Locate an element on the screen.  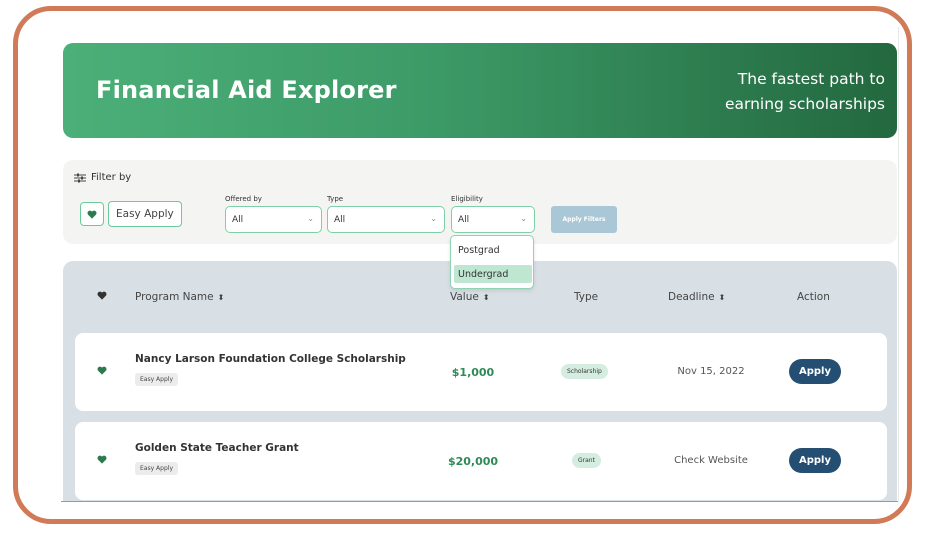
type-header: Type is located at coordinates (586, 297).